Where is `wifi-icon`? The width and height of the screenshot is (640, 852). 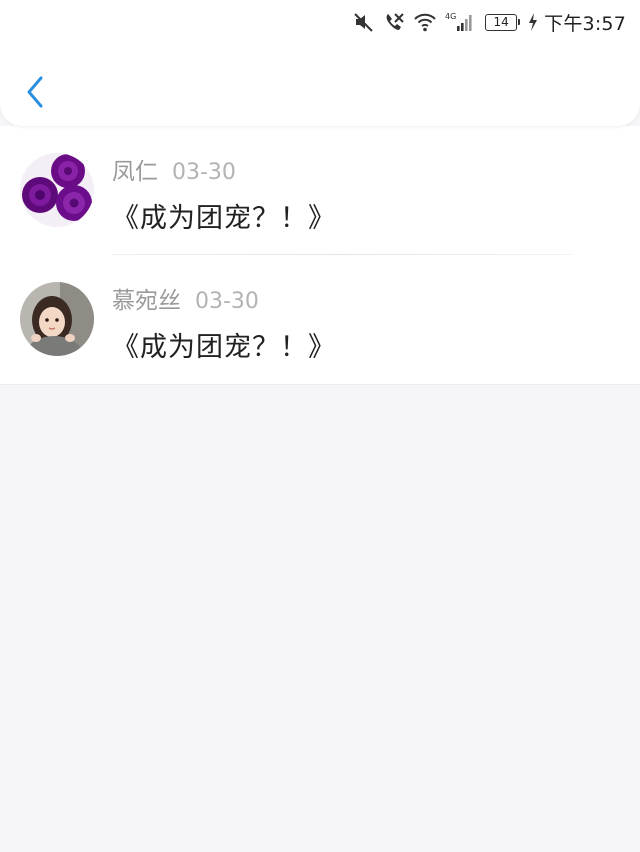
wifi-icon is located at coordinates (425, 22).